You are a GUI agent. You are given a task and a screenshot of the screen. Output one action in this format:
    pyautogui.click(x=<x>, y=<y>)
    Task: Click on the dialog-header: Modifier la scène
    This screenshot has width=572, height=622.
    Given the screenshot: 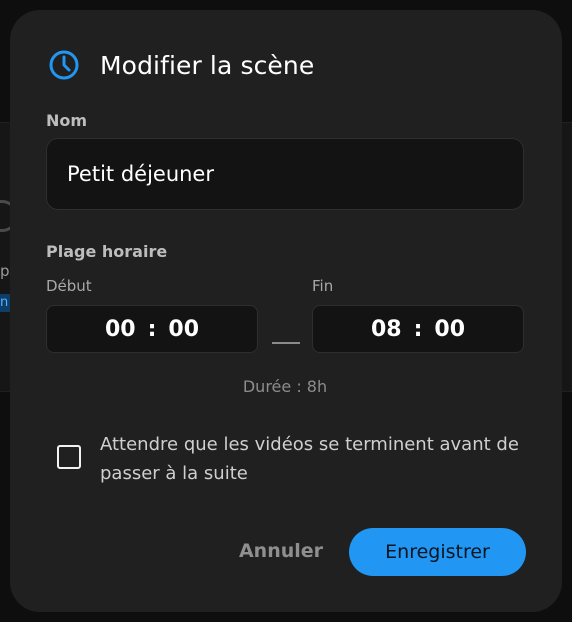 What is the action you would take?
    pyautogui.click(x=181, y=65)
    